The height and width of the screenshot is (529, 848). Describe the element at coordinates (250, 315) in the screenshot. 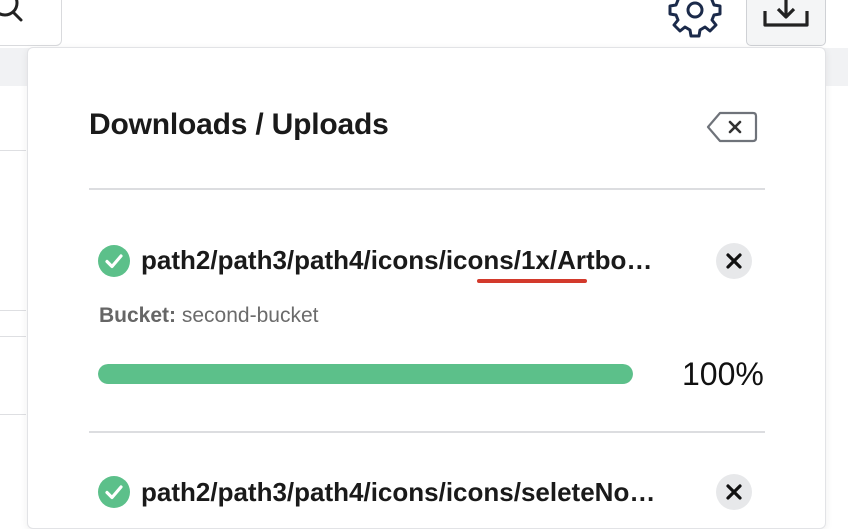

I see `bucket-name: second-bucket` at that location.